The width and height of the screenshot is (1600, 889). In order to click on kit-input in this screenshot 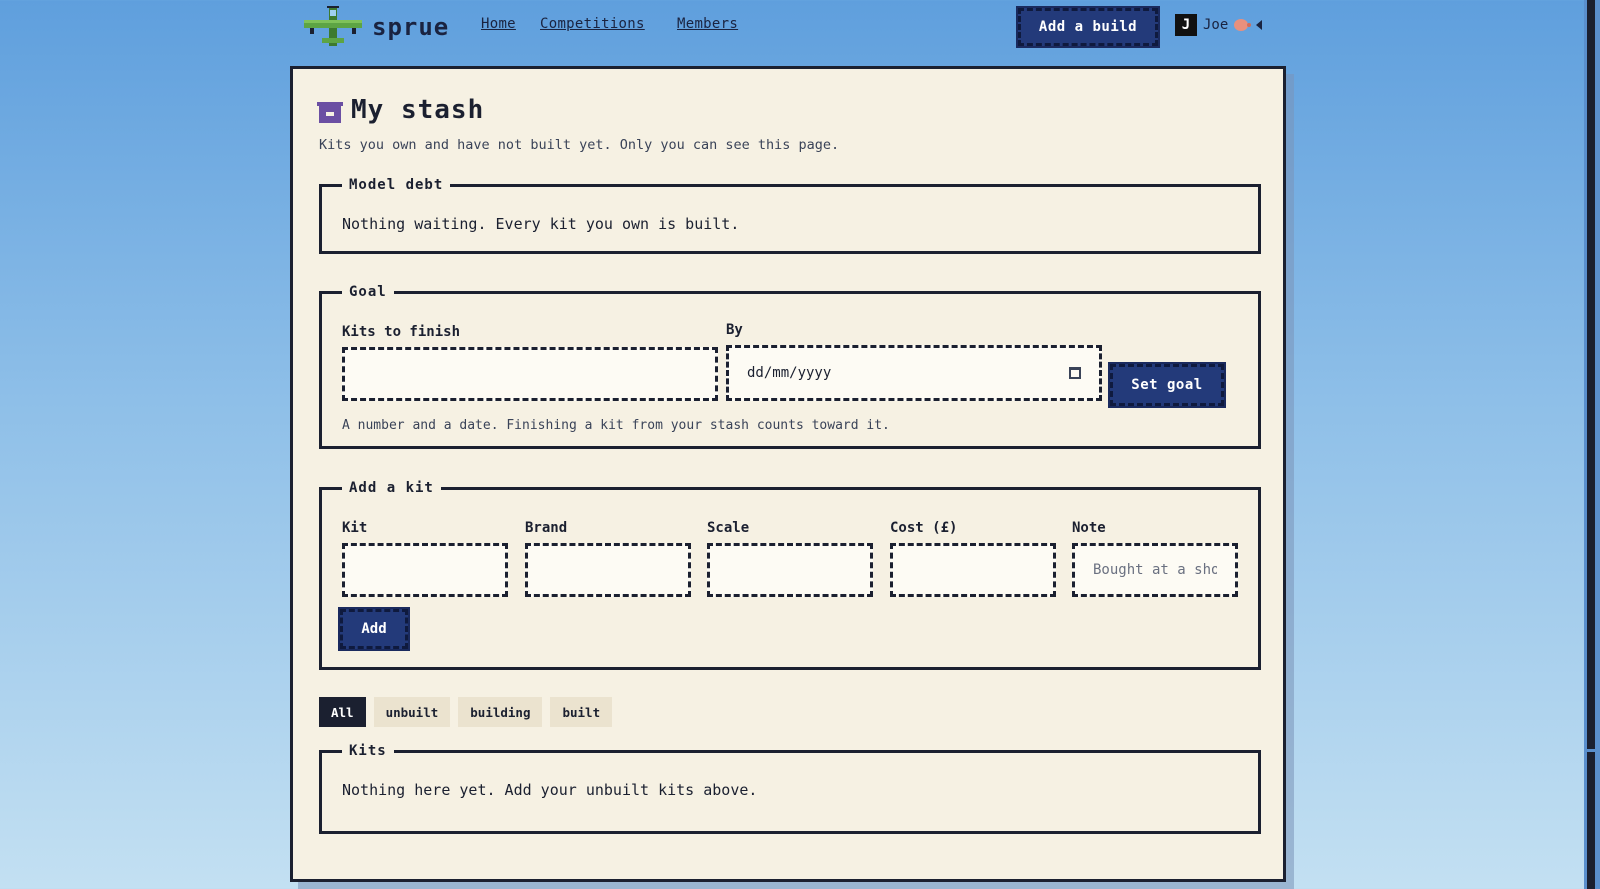, I will do `click(425, 570)`.